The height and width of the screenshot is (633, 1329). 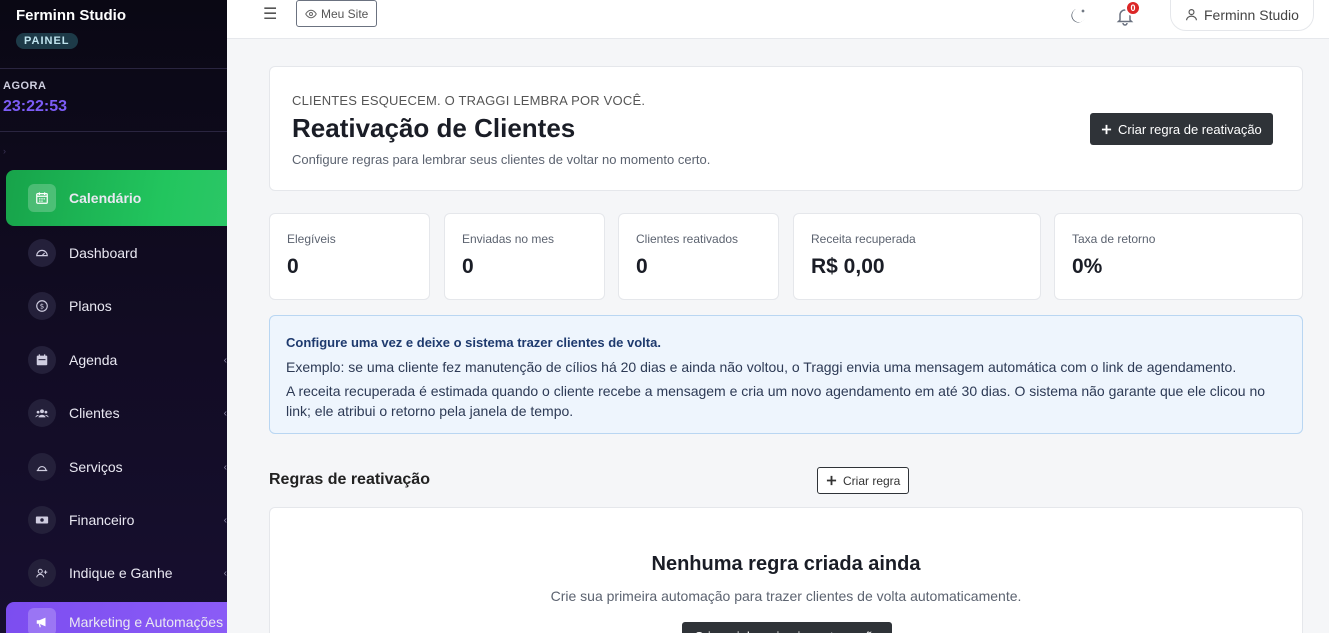 What do you see at coordinates (121, 573) in the screenshot?
I see `sidebar-item-label: Indique e Ganhe` at bounding box center [121, 573].